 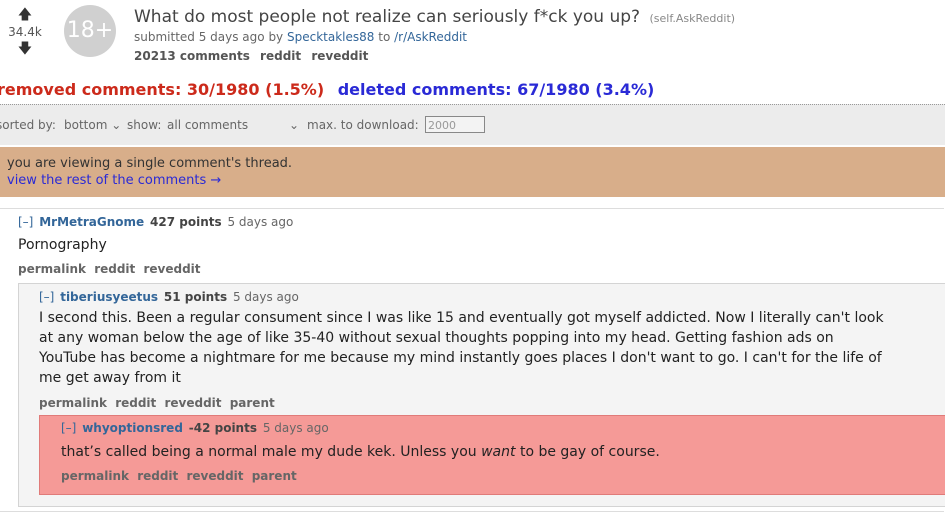 I want to click on subreddit-link: /r/AskReddit, so click(x=430, y=37).